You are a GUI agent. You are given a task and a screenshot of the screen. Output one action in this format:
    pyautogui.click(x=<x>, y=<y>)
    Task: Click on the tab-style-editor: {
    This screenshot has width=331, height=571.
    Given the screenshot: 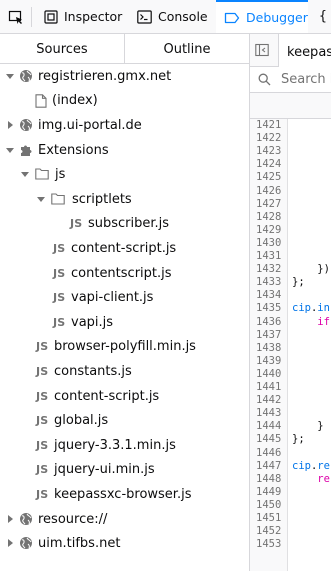 What is the action you would take?
    pyautogui.click(x=323, y=16)
    